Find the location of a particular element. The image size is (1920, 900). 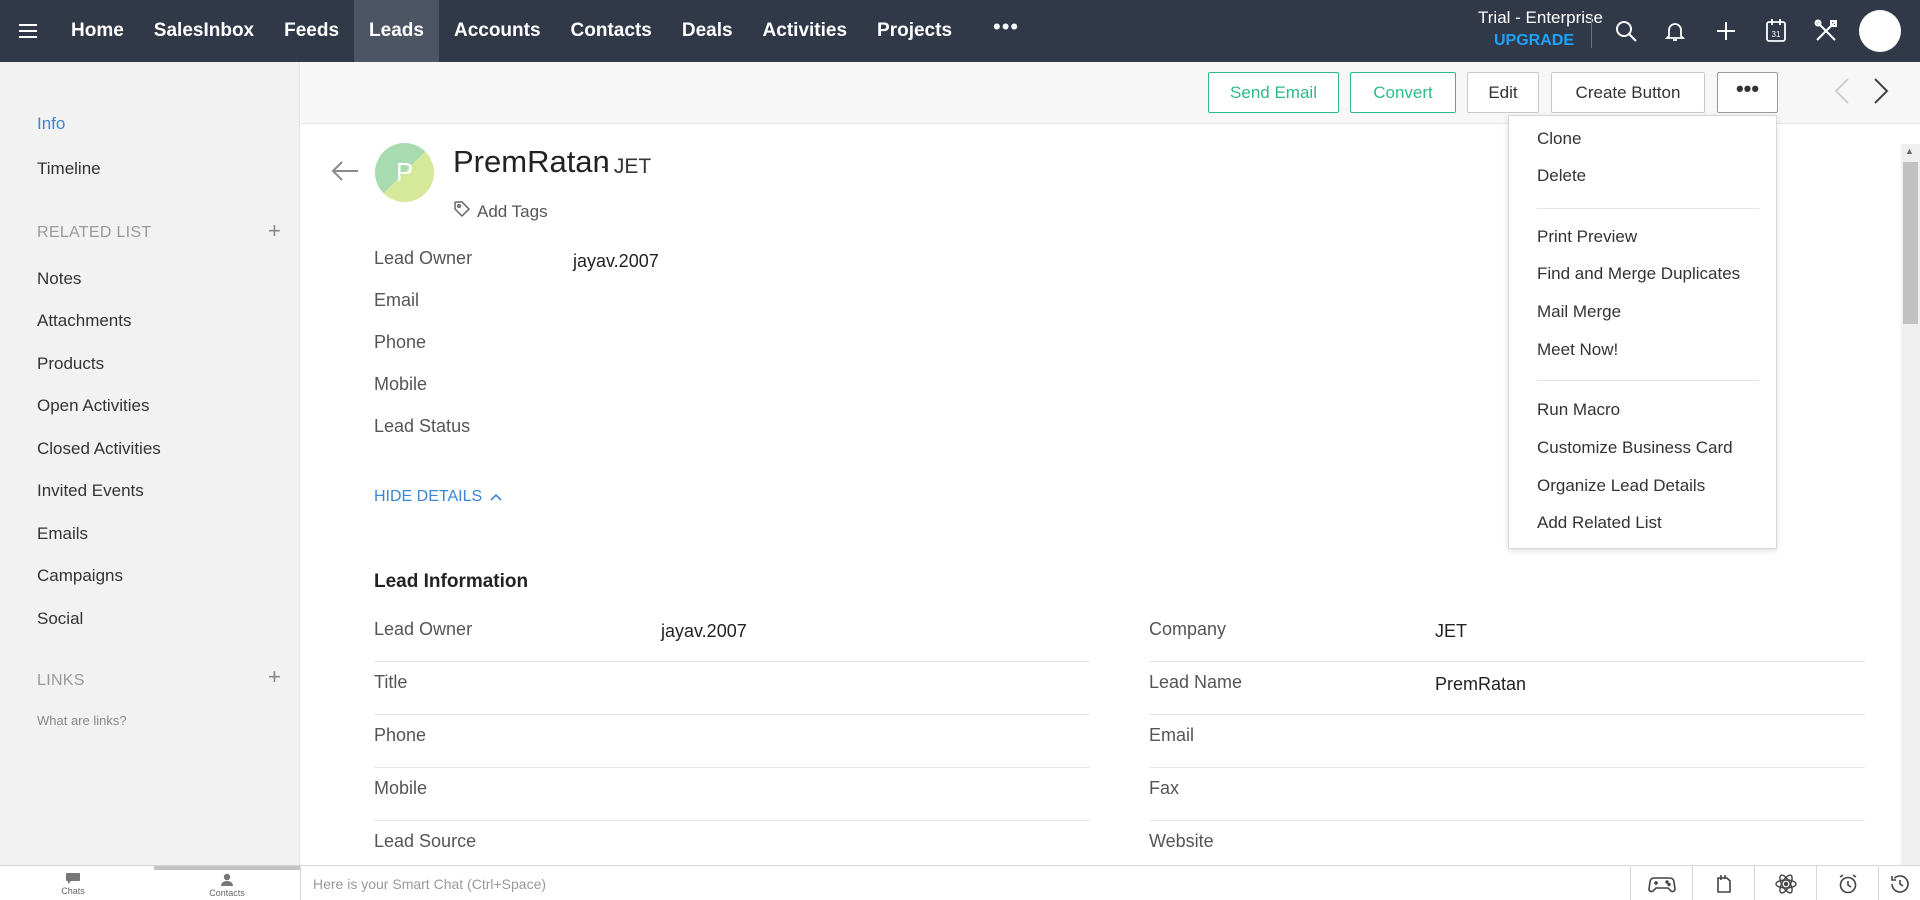

search-icon is located at coordinates (1626, 31).